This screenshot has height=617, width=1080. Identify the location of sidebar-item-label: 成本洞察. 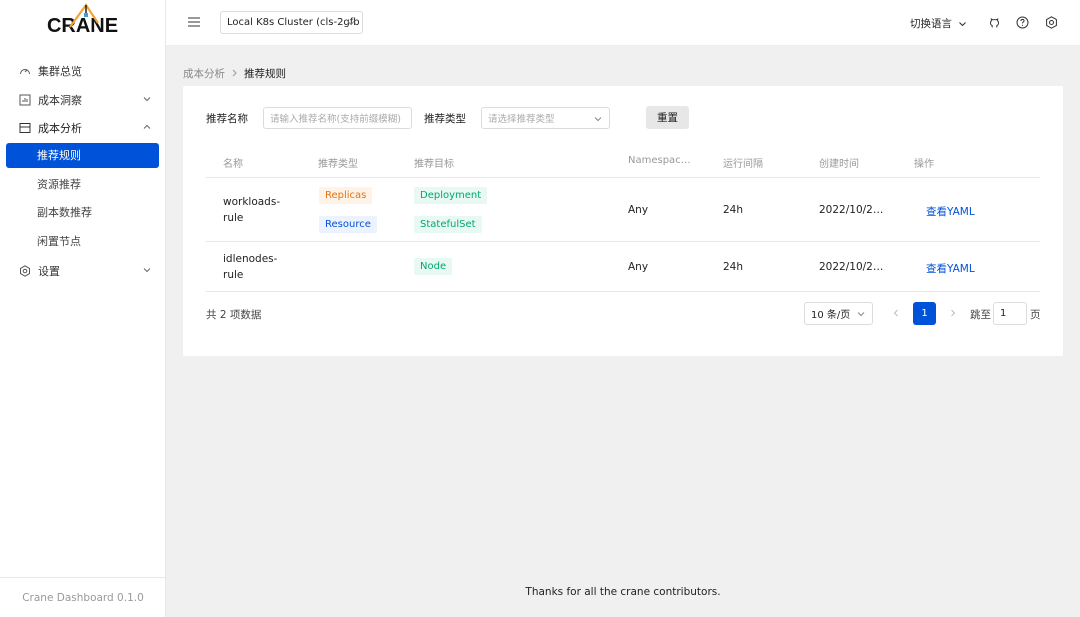
(60, 100).